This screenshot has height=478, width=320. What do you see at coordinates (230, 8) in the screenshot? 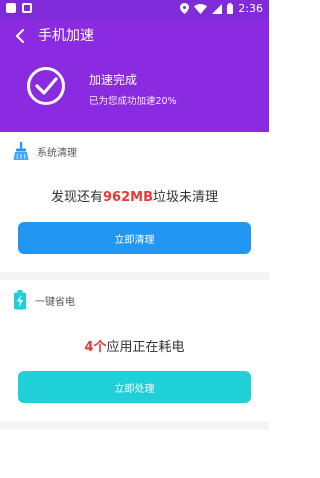
I see `battery-icon` at bounding box center [230, 8].